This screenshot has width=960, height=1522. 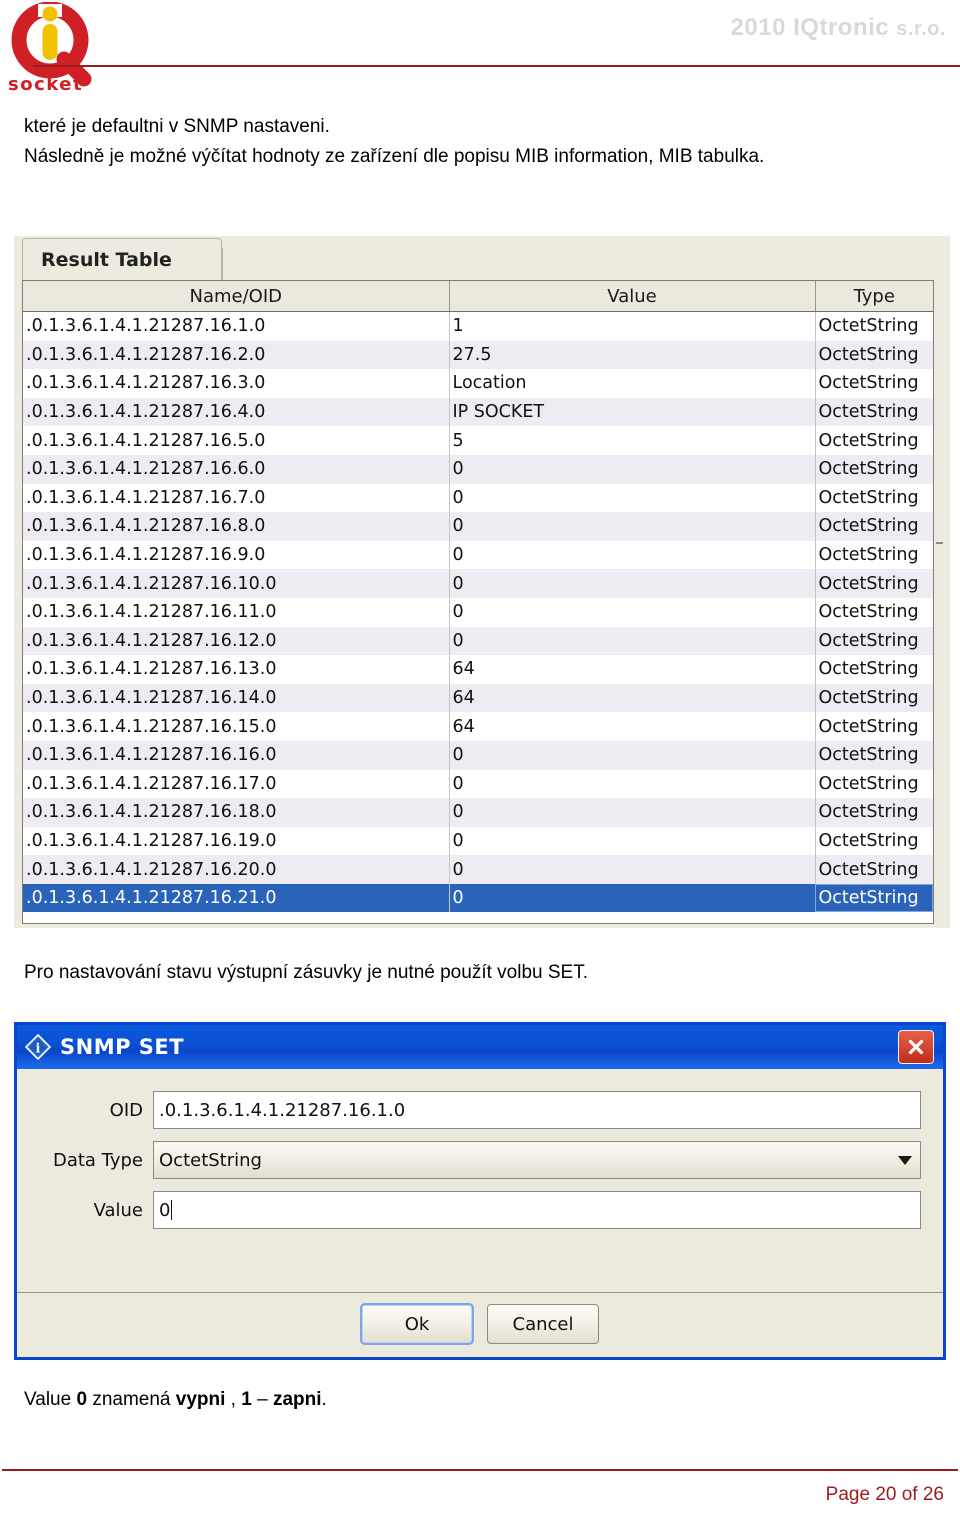 What do you see at coordinates (478, 641) in the screenshot?
I see `table-row: .0.1.3.6.1.4.1.21287.16.12.0 0 OctetString` at bounding box center [478, 641].